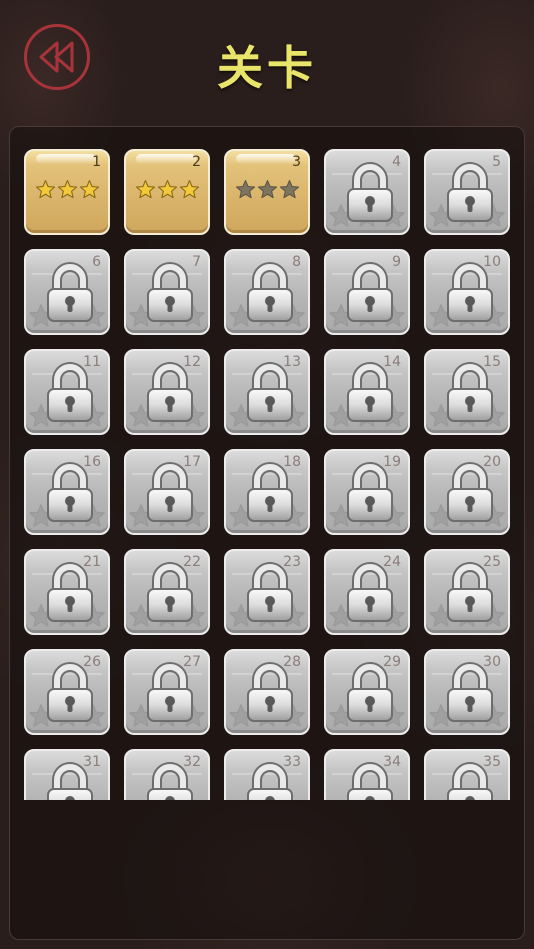 The image size is (534, 949). I want to click on level-tile: 11, so click(67, 392).